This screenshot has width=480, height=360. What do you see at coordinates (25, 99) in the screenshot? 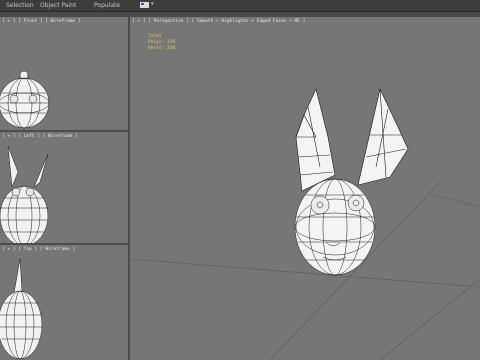
I see `front-view-mesh` at bounding box center [25, 99].